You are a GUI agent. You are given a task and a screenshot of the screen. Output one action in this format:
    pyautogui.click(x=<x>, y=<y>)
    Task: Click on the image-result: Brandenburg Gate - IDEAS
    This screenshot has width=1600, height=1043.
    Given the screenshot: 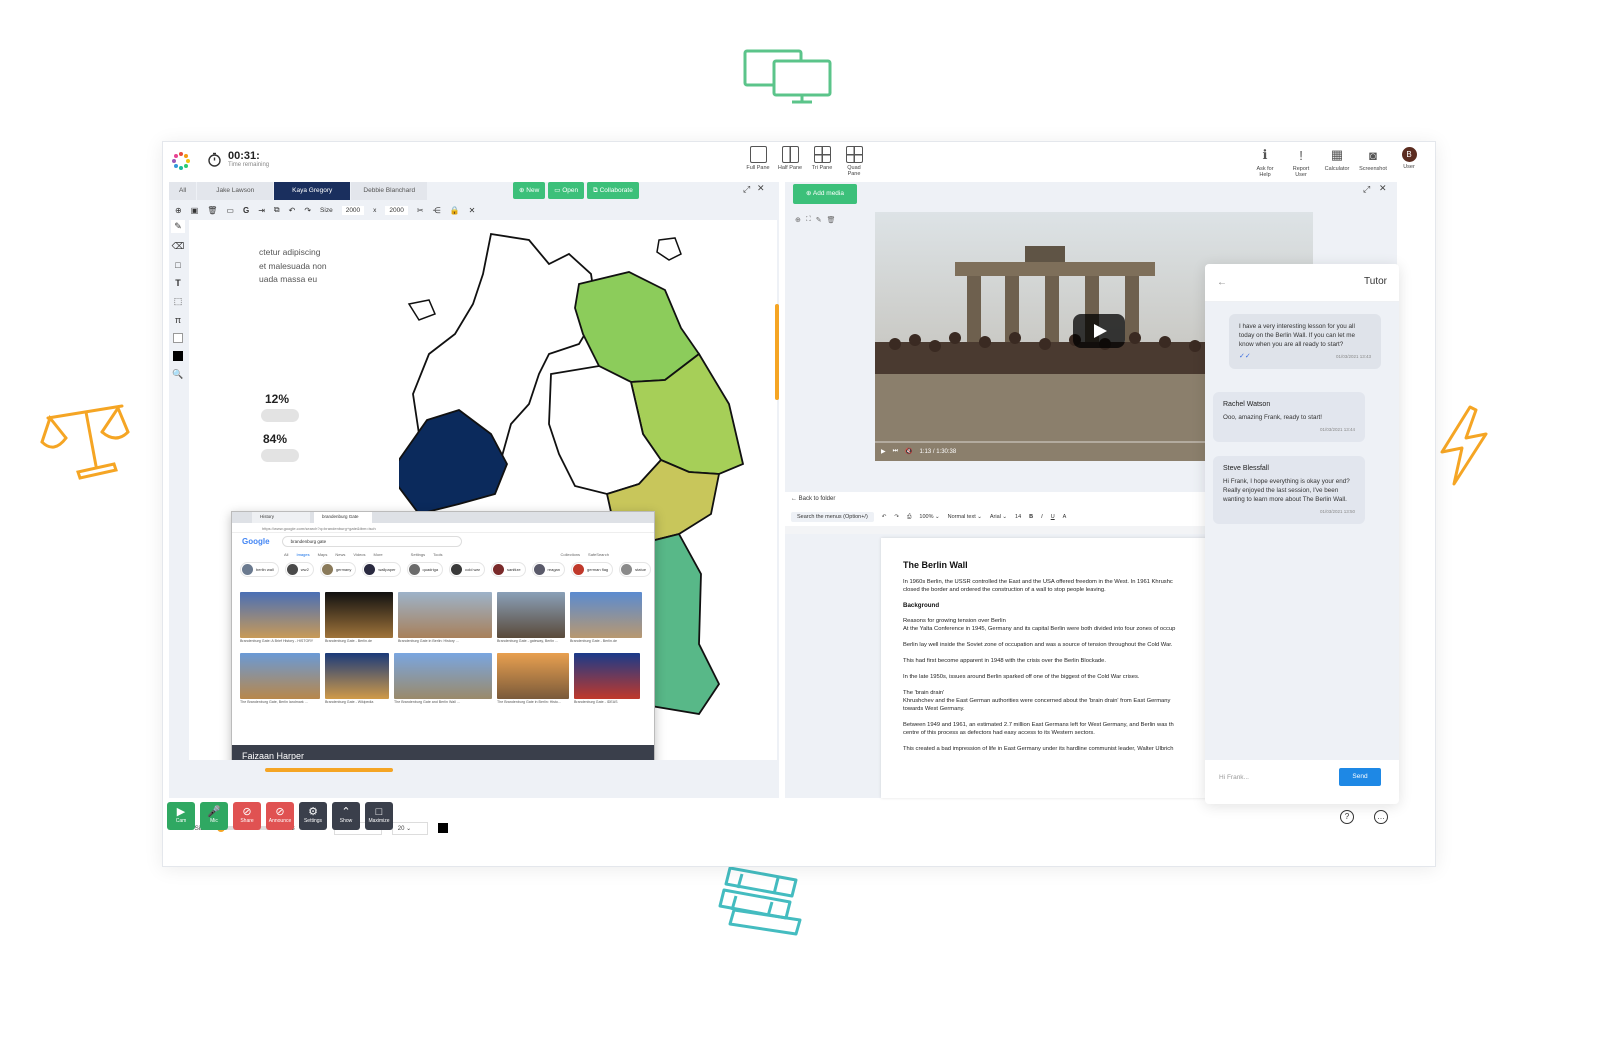 What is the action you would take?
    pyautogui.click(x=607, y=681)
    